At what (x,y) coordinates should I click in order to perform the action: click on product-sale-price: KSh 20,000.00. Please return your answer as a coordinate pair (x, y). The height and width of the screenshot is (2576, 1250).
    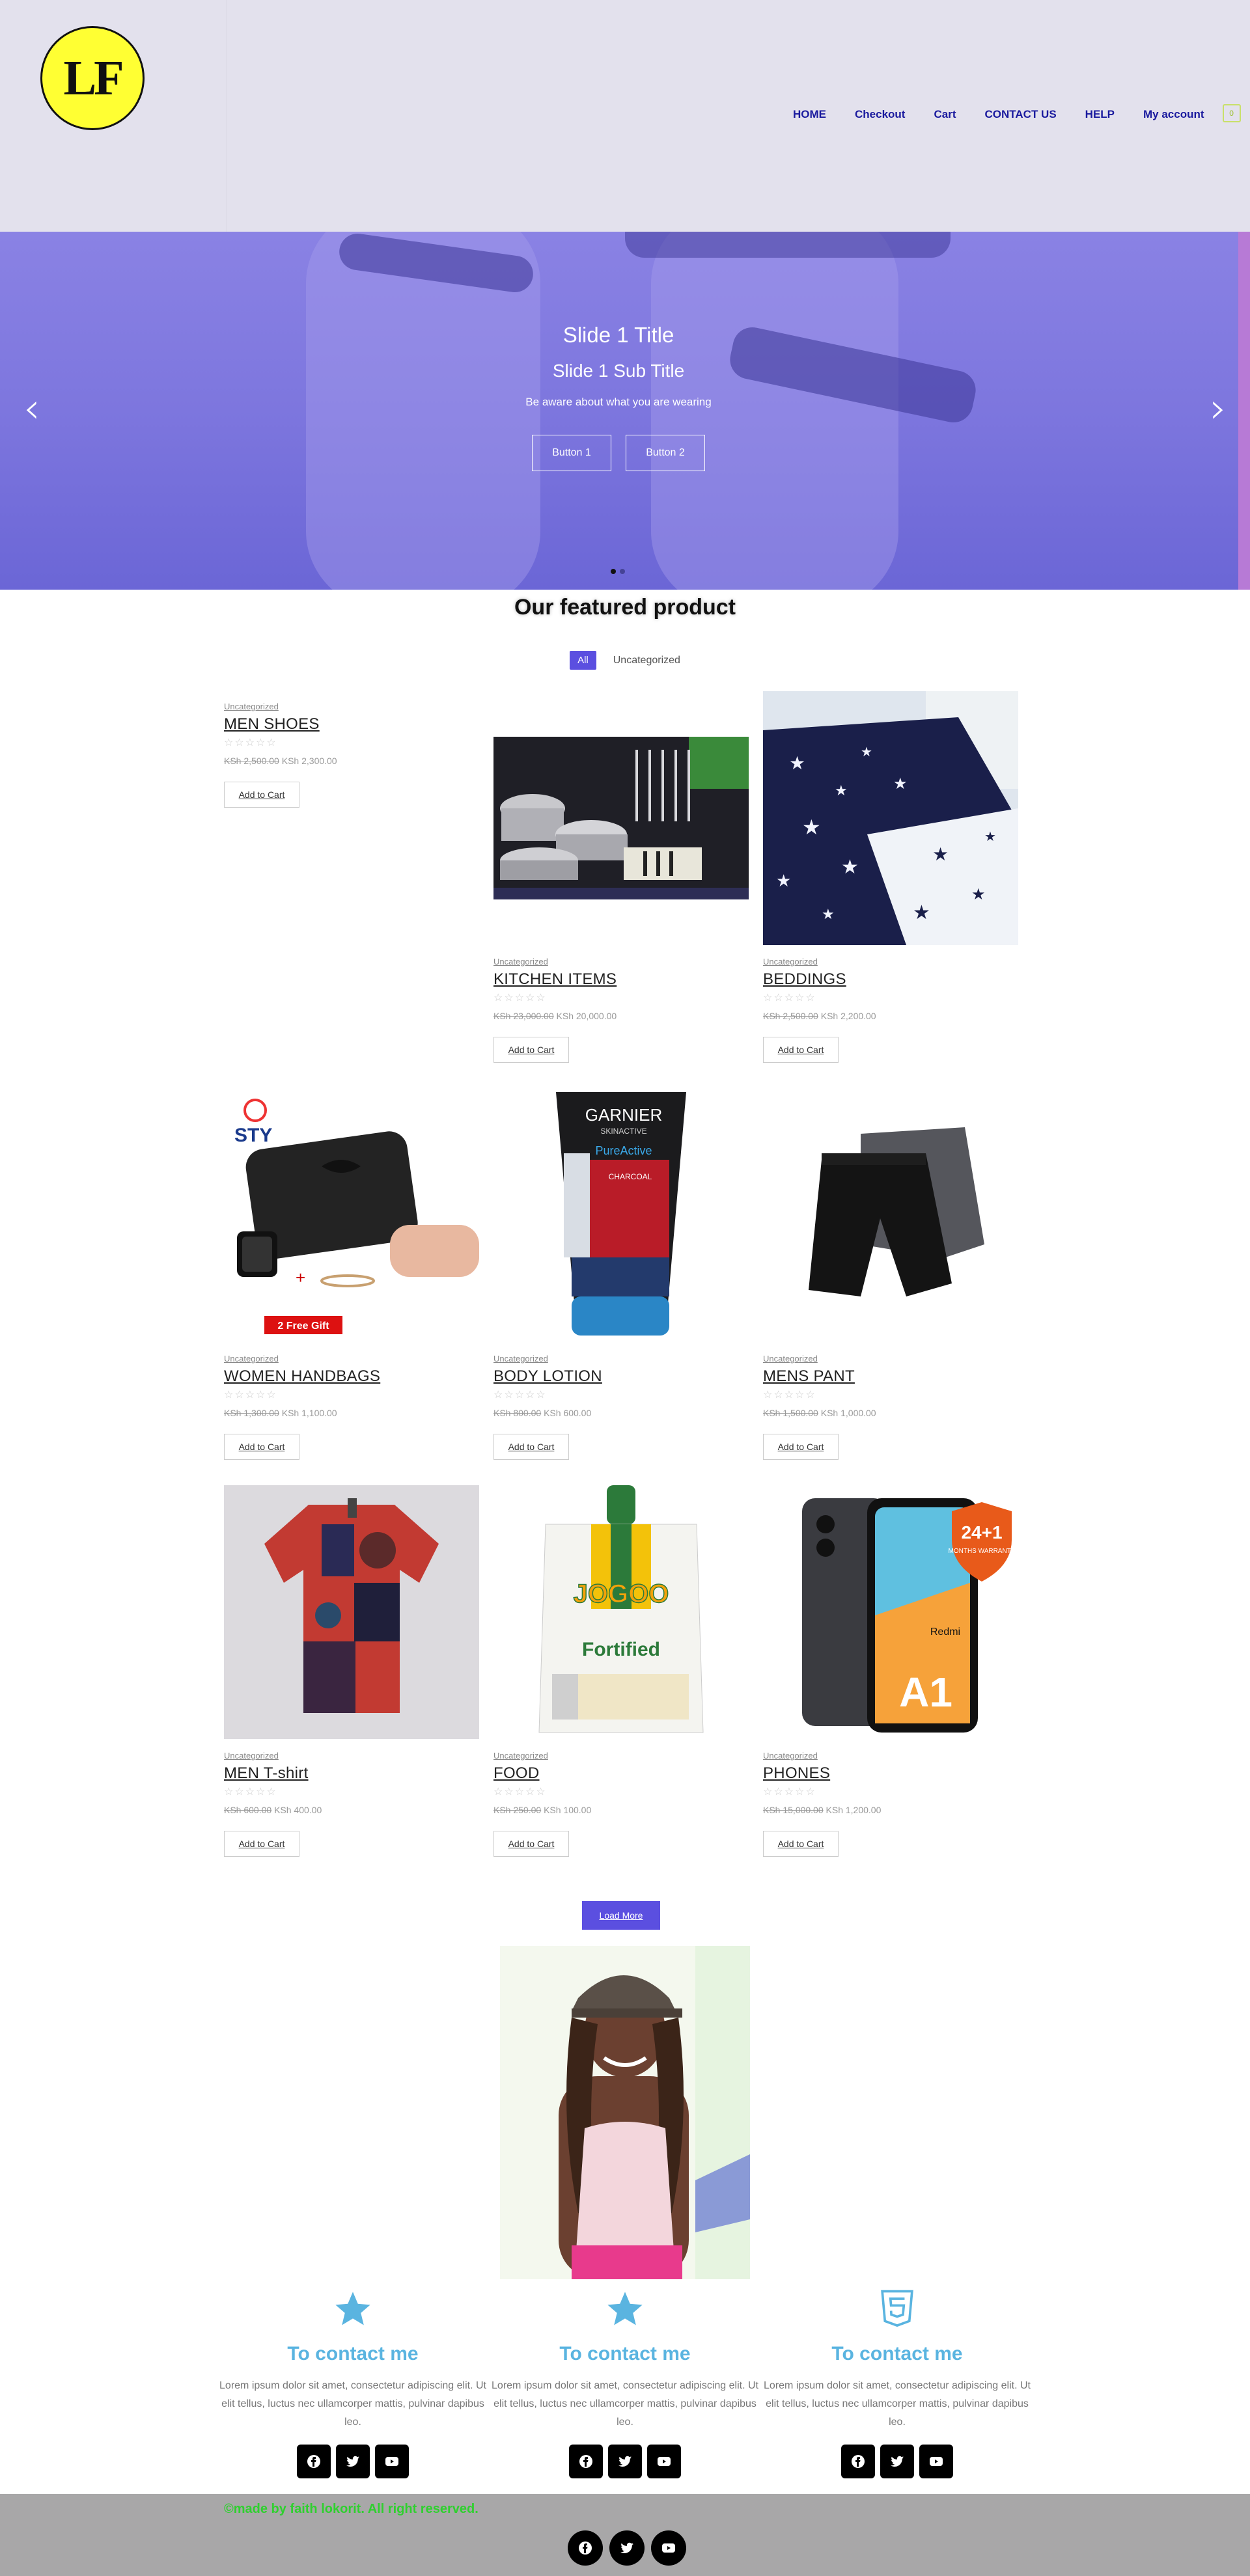
    Looking at the image, I should click on (586, 1016).